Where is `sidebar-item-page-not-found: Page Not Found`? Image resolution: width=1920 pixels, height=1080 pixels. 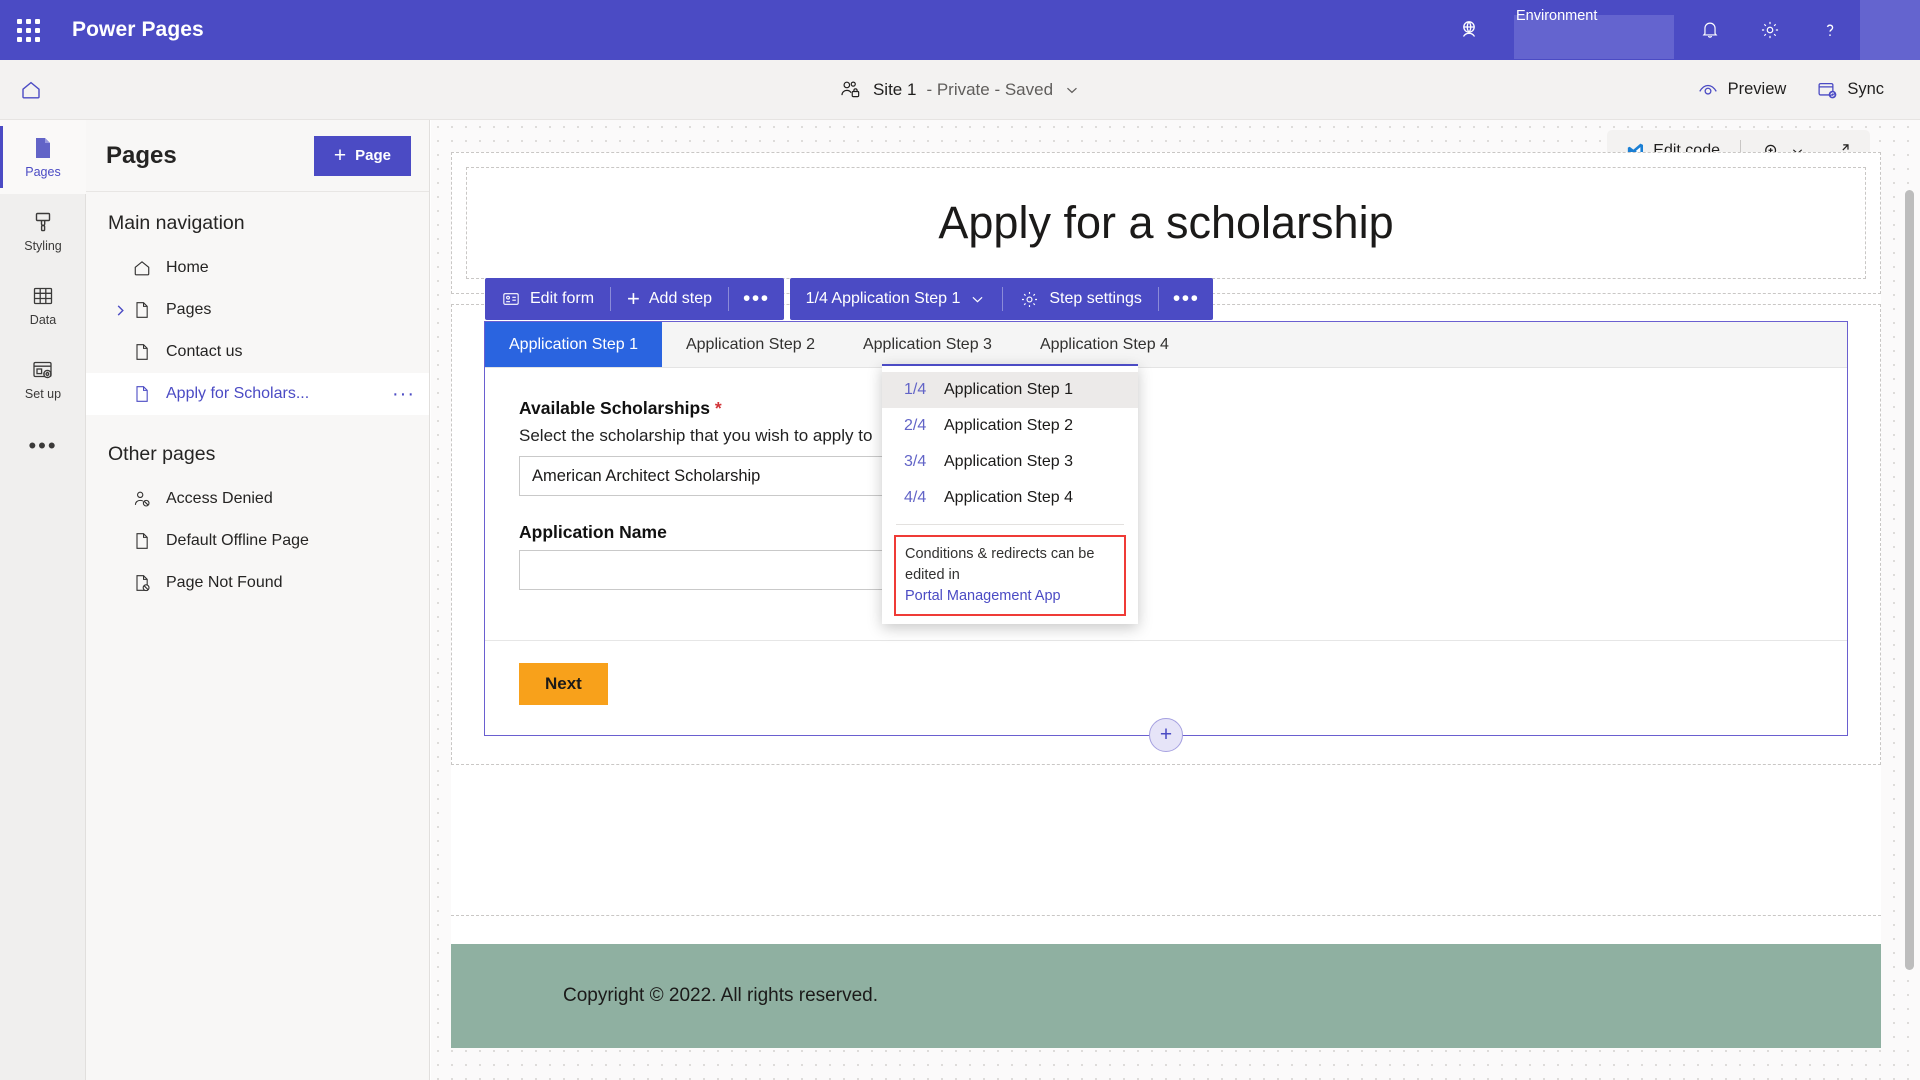
sidebar-item-page-not-found: Page Not Found is located at coordinates (257, 583).